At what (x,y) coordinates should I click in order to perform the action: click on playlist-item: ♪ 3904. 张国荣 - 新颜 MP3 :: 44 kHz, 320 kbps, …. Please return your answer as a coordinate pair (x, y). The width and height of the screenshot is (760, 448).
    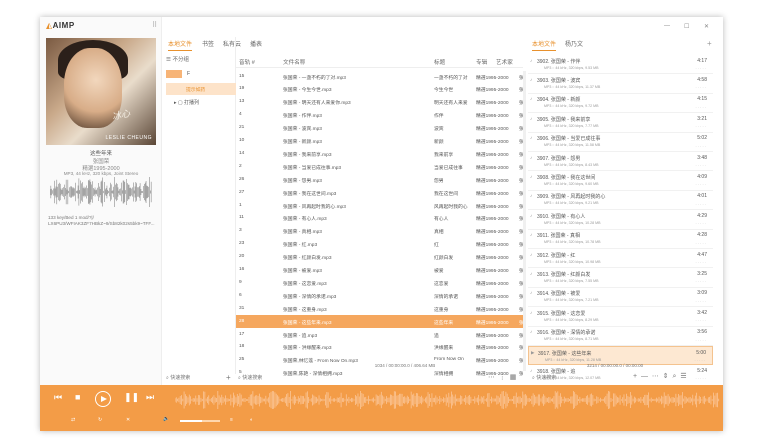
    Looking at the image, I should click on (620, 104).